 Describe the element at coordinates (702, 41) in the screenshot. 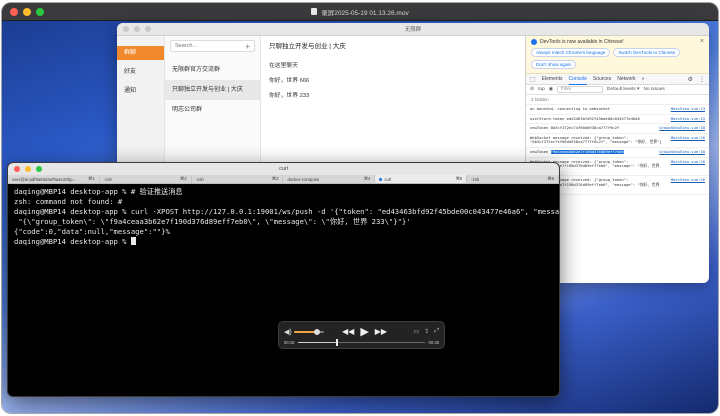

I see `close-icon: ×` at that location.